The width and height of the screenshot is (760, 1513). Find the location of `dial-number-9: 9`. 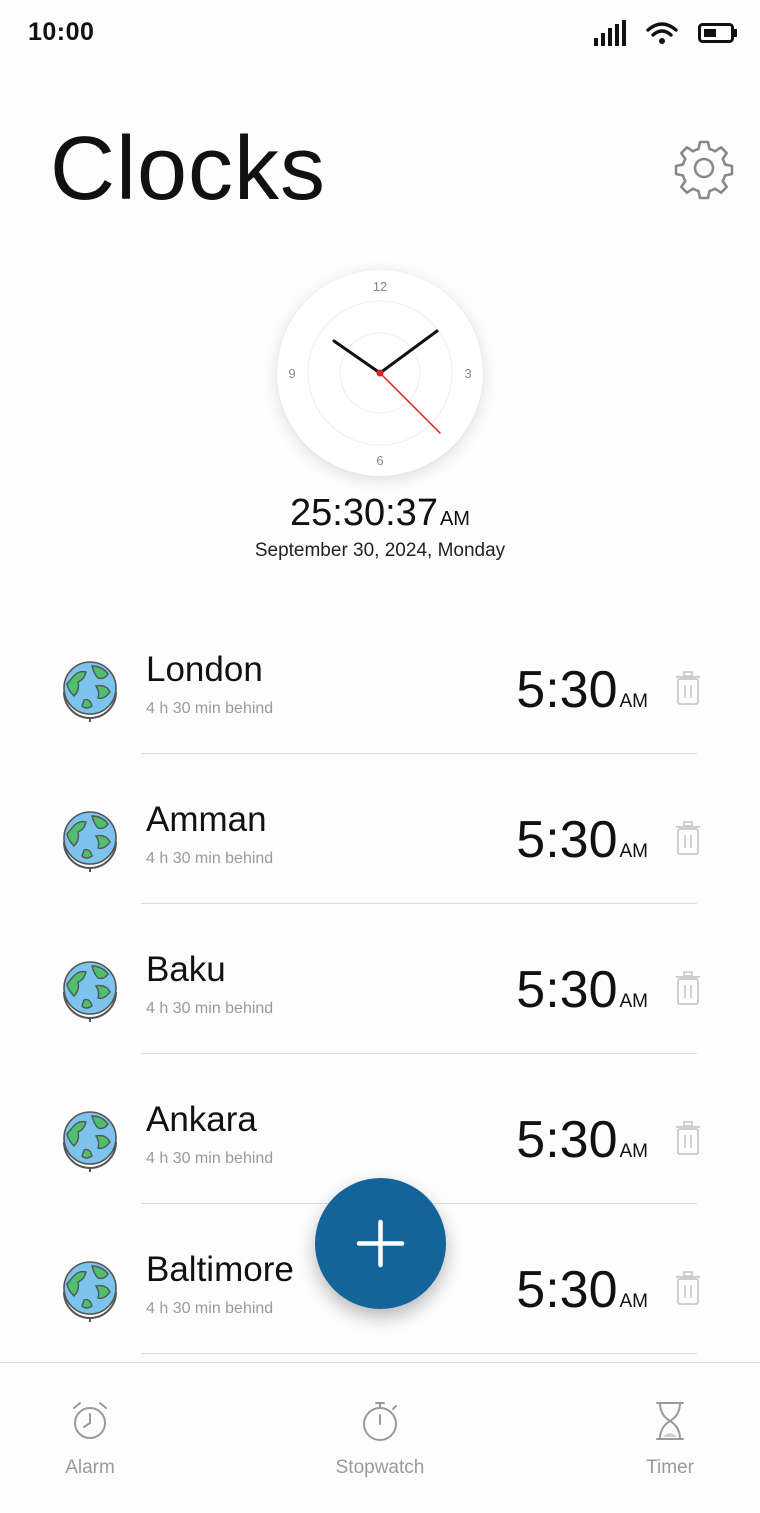

dial-number-9: 9 is located at coordinates (291, 373).